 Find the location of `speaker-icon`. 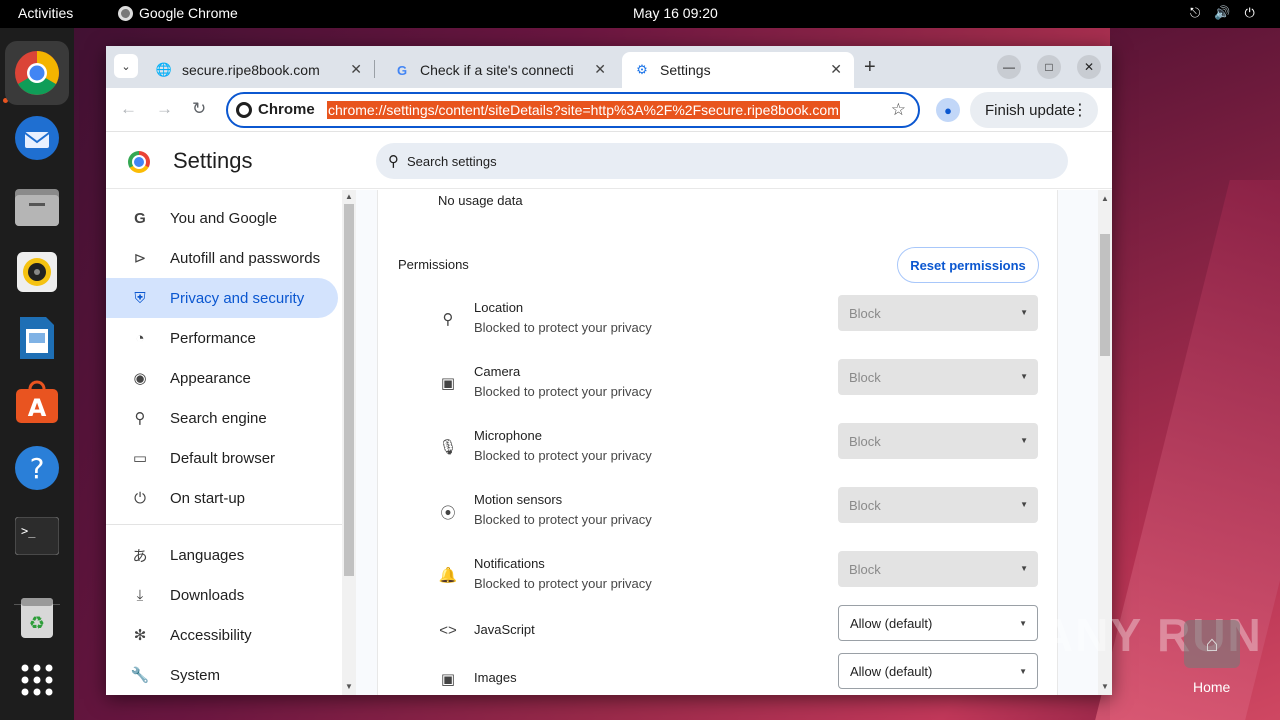

speaker-icon is located at coordinates (37, 272).